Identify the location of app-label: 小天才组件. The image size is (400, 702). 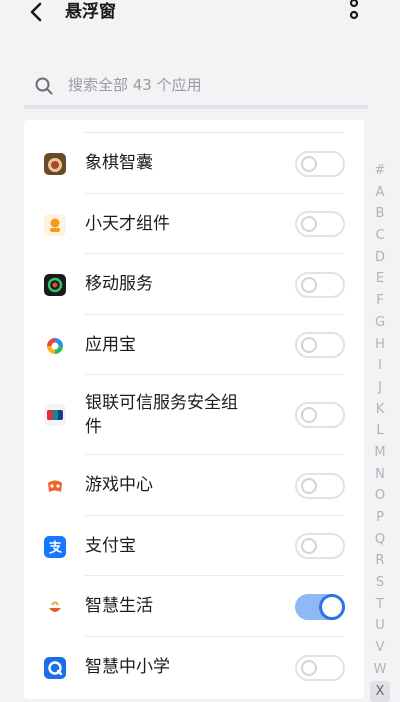
(127, 224).